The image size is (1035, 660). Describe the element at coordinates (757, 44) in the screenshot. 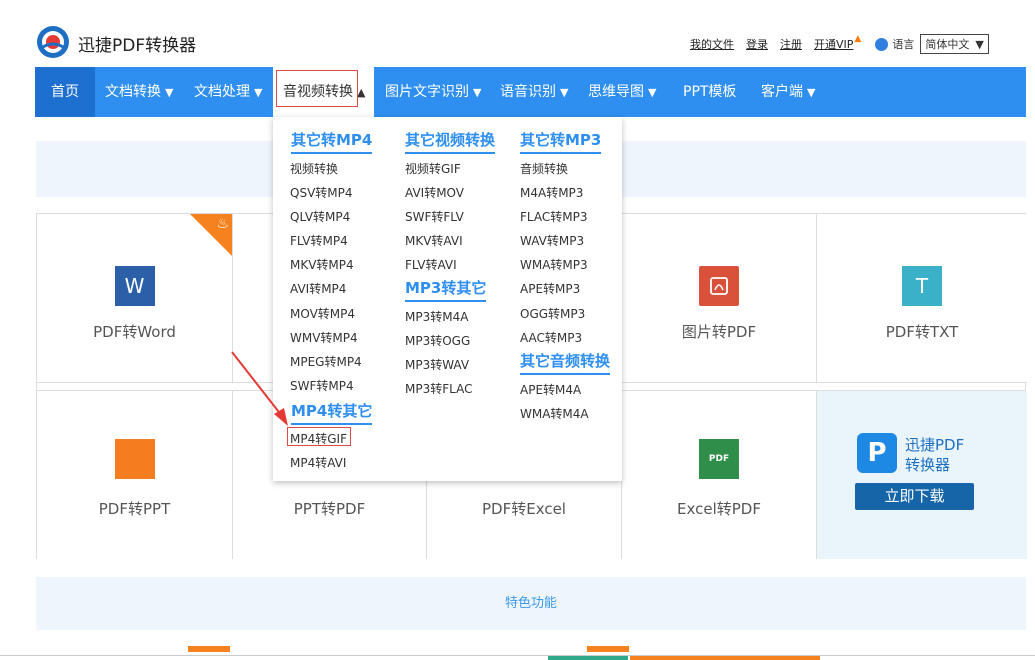

I see `login-link: 登录` at that location.